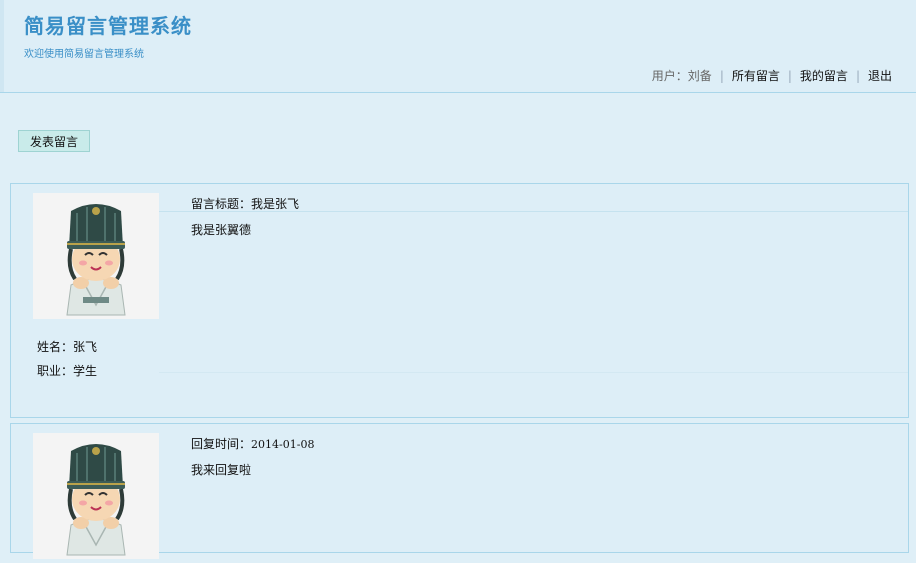 The width and height of the screenshot is (916, 563). I want to click on my-messages-link: 我的留言, so click(824, 75).